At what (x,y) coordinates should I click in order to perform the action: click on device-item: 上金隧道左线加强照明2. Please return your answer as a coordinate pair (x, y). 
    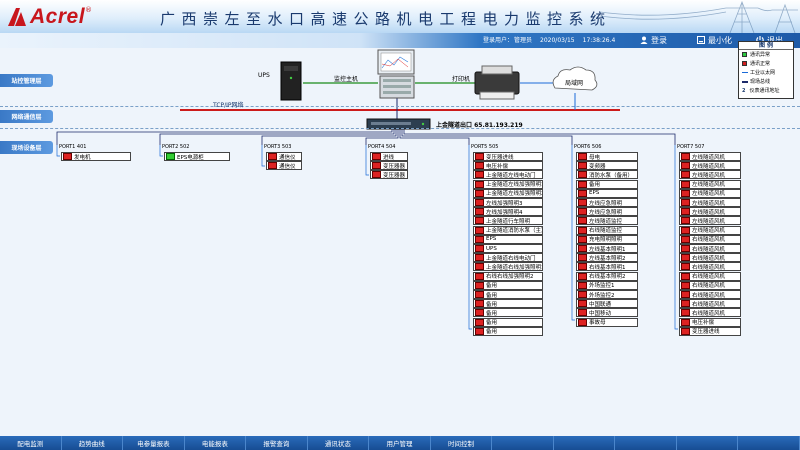
    Looking at the image, I should click on (508, 193).